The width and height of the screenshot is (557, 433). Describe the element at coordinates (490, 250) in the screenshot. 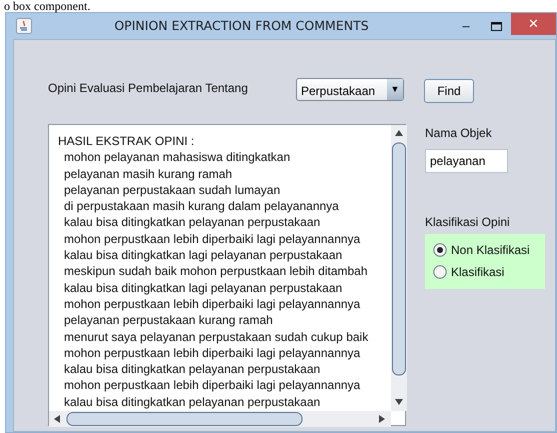

I see `radio-label: Non Klasifikasi` at that location.